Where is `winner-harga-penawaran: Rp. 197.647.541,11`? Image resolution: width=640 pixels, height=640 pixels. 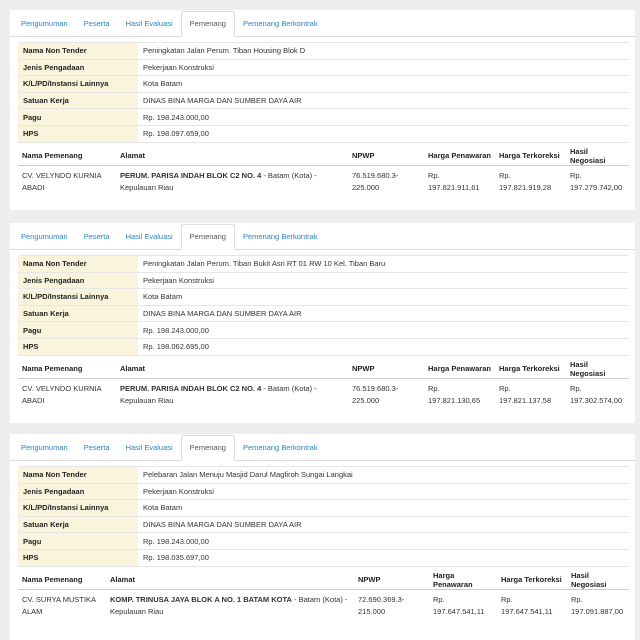
winner-harga-penawaran: Rp. 197.647.541,11 is located at coordinates (459, 605).